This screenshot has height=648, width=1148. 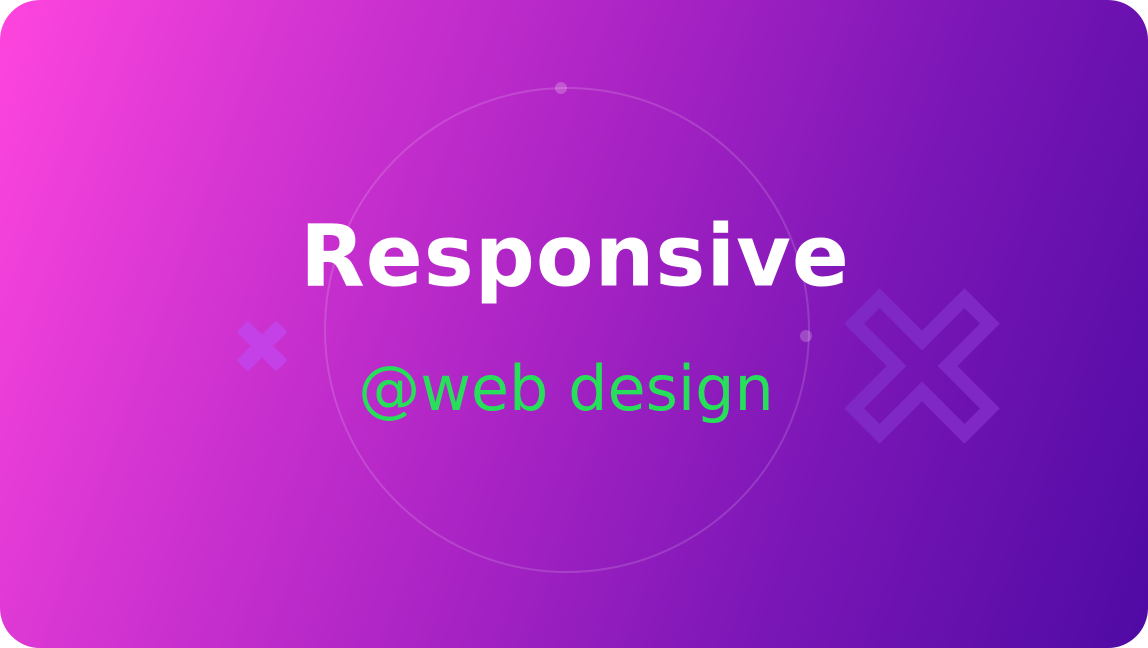 I want to click on orbit-dot-right, so click(x=806, y=336).